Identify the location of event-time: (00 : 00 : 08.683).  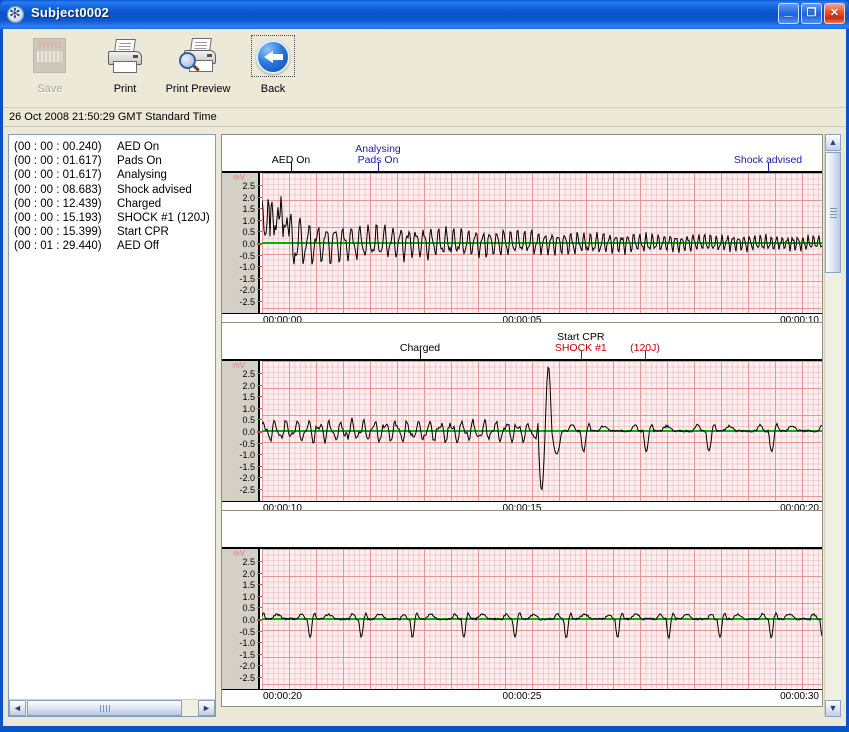
(58, 189).